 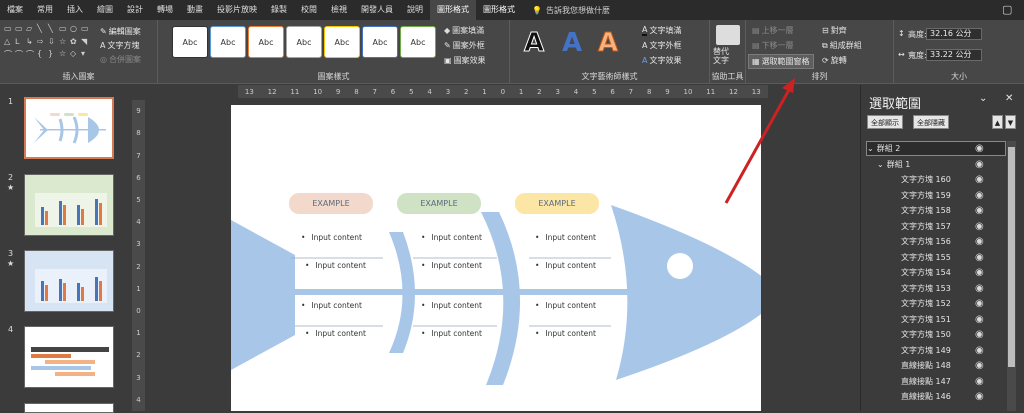 What do you see at coordinates (120, 59) in the screenshot?
I see `merge-shapes-button: ◎ 合併圖案` at bounding box center [120, 59].